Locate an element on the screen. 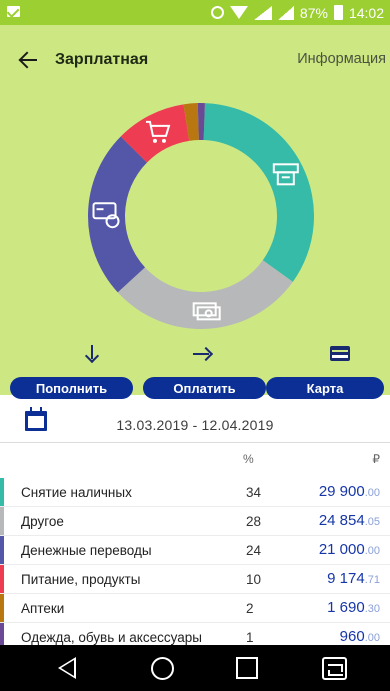  topup-button: Пополнить is located at coordinates (71, 388).